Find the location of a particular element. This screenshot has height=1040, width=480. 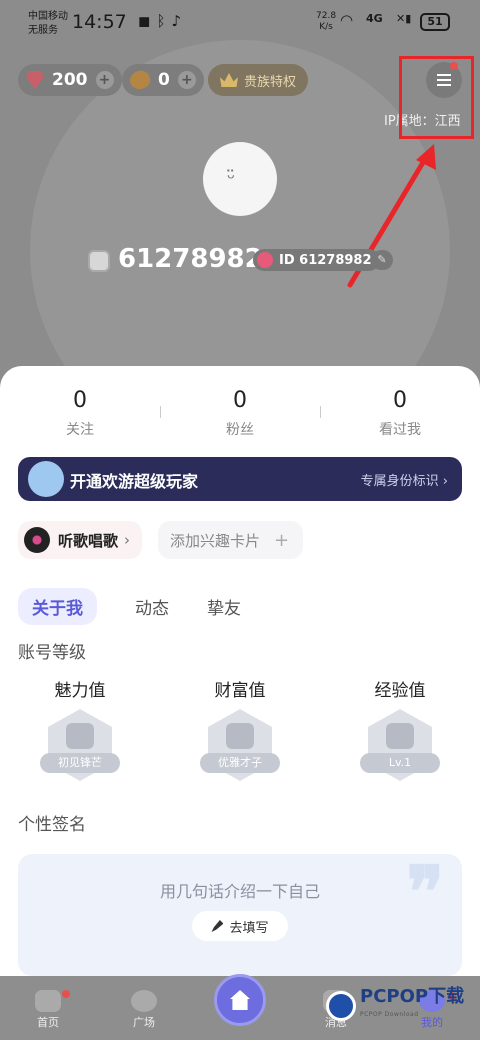

bean-balance: 0 + is located at coordinates (163, 80).